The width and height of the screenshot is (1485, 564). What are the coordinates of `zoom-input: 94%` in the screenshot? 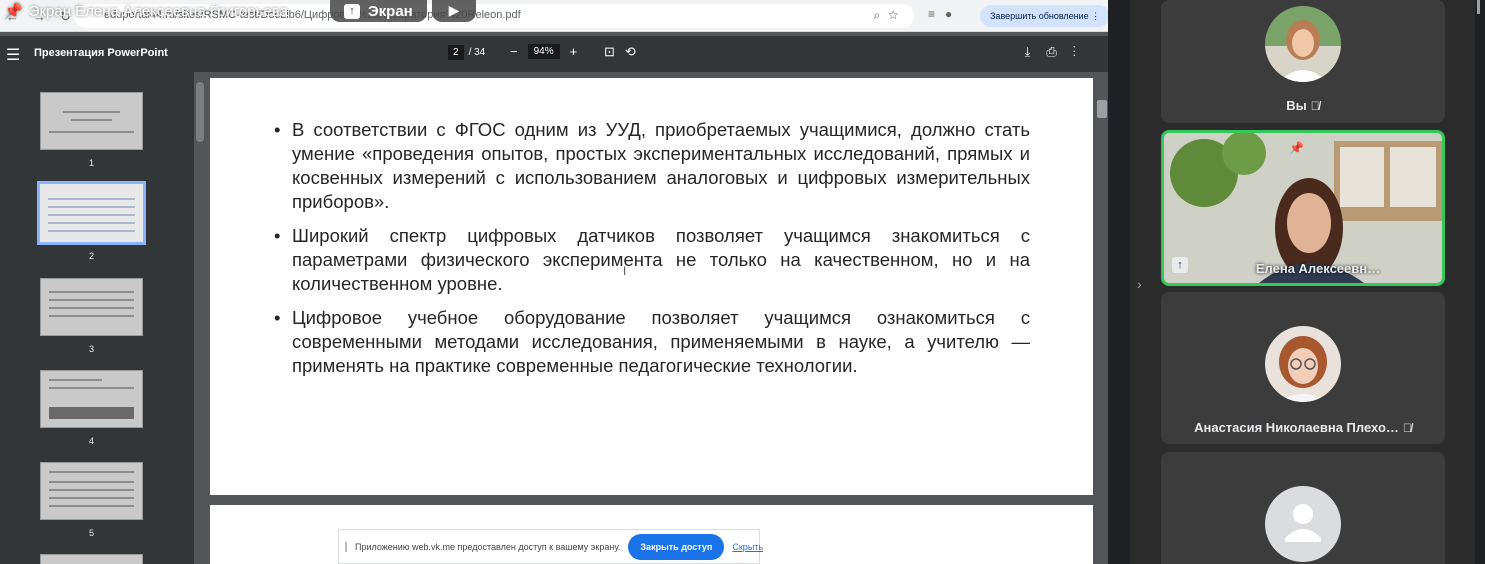 It's located at (543, 51).